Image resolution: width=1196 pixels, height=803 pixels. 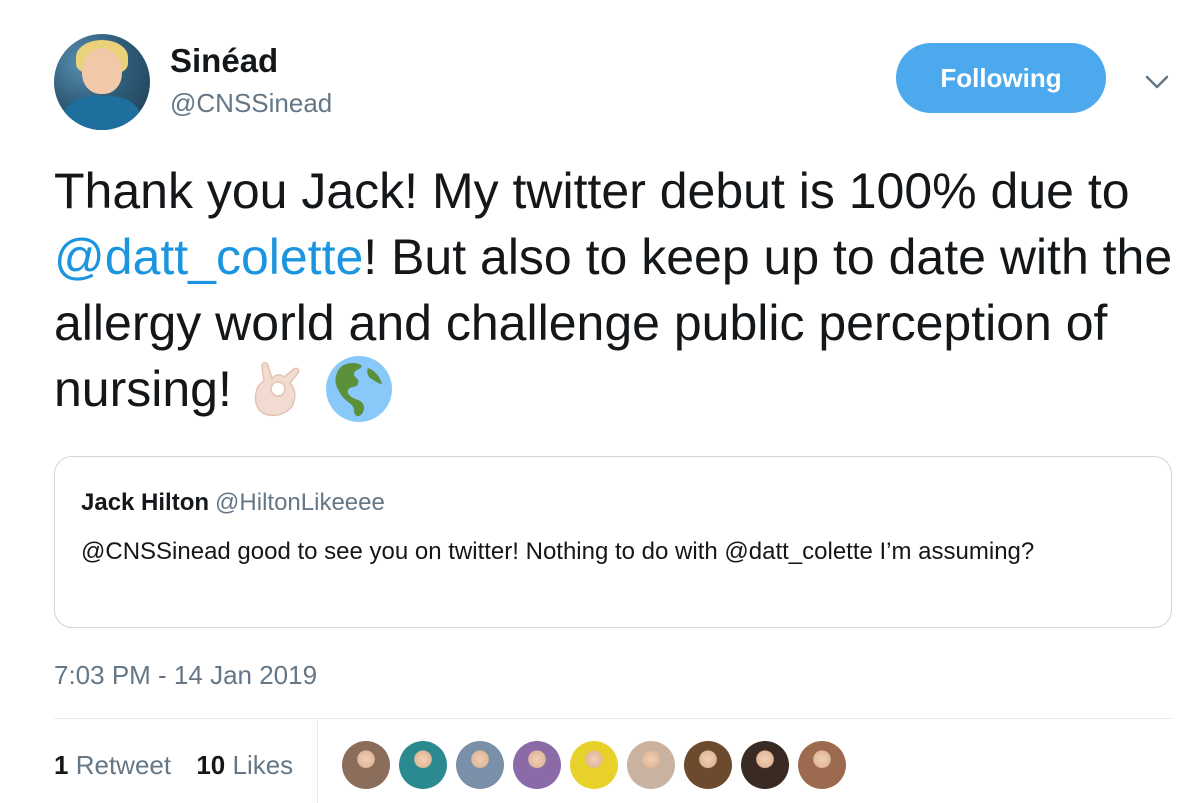 I want to click on retweet-stat: 1 Retweet, so click(x=112, y=765).